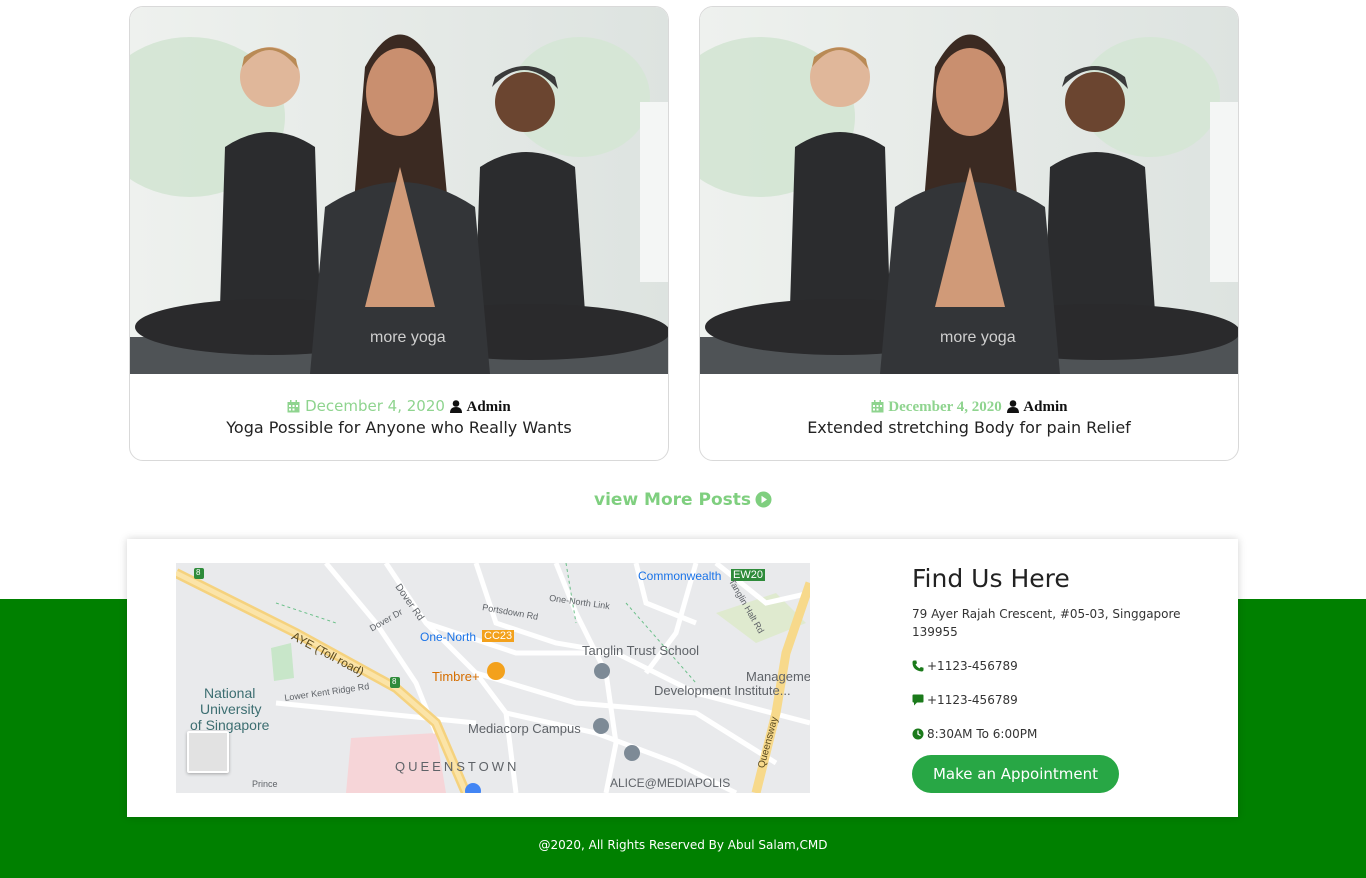  What do you see at coordinates (680, 576) in the screenshot?
I see `map-label-commonwealth: Commonwealth` at bounding box center [680, 576].